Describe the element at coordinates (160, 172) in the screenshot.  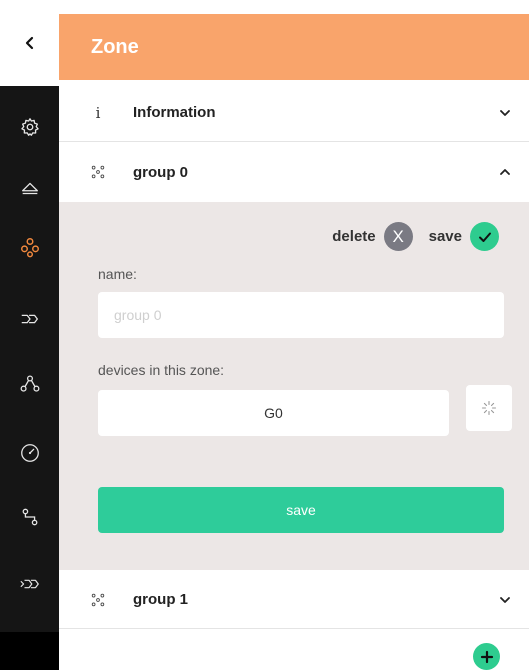
I see `section-label: group 0` at that location.